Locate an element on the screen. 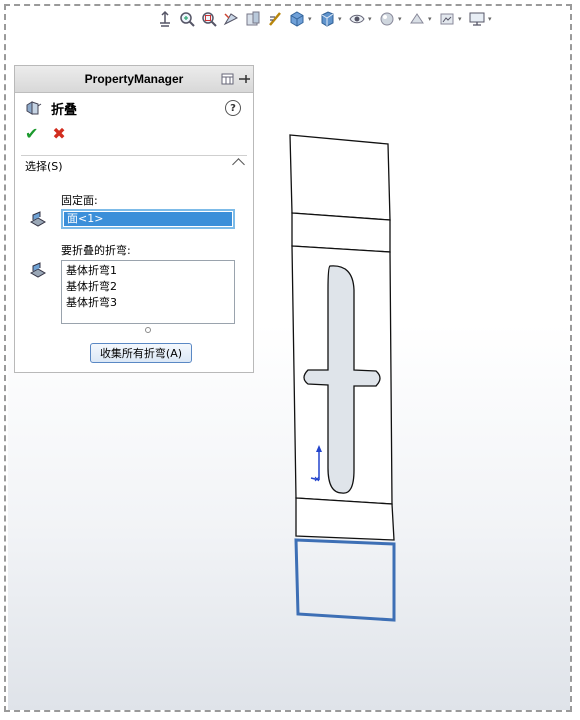 This screenshot has height=720, width=580. chevron-up-icon is located at coordinates (238, 164).